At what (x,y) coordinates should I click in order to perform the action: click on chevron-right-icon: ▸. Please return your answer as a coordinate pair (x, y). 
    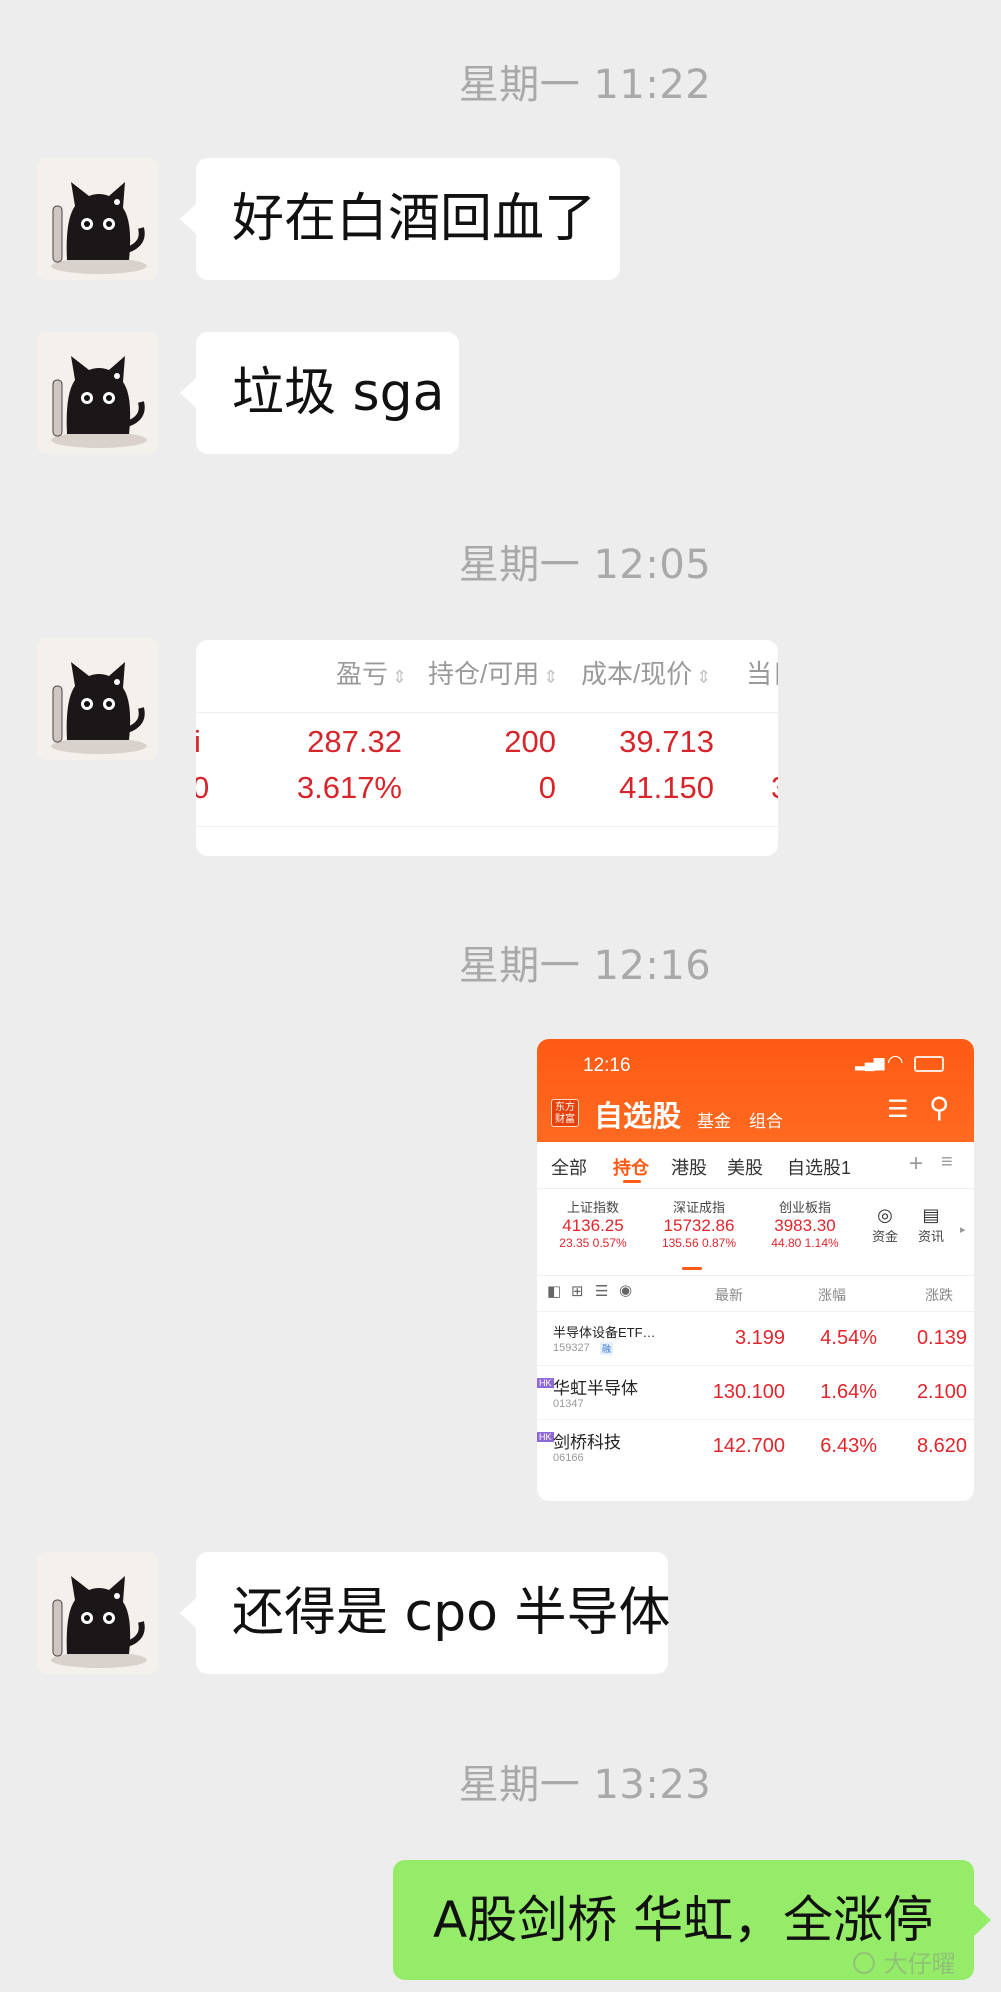
    Looking at the image, I should click on (963, 1229).